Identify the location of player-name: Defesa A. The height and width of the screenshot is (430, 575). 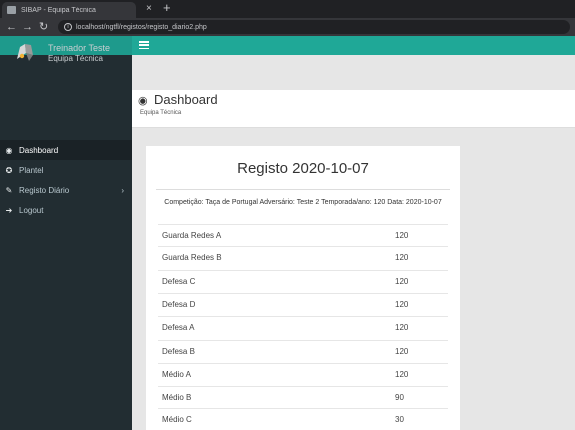
(178, 327).